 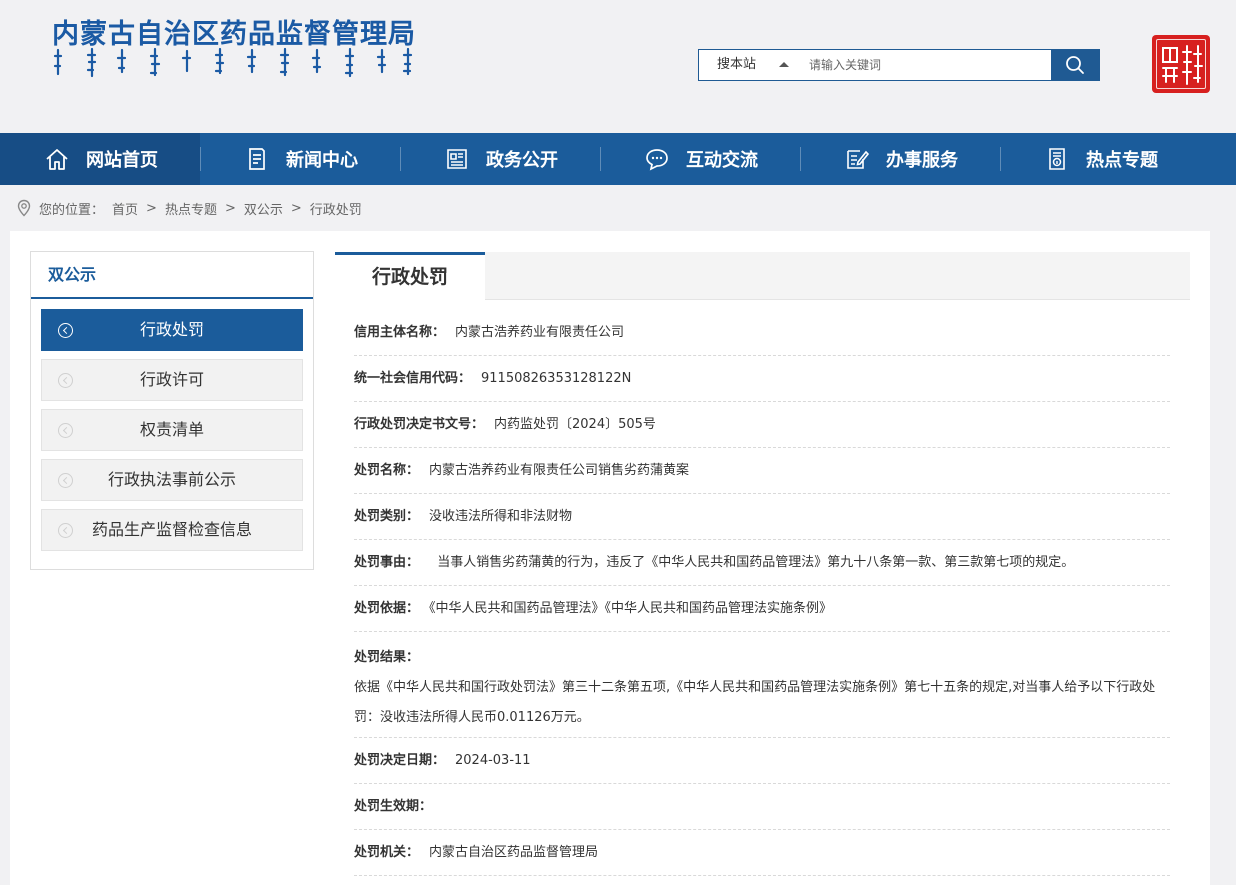 I want to click on field-label: 处罚事由：, so click(x=387, y=562).